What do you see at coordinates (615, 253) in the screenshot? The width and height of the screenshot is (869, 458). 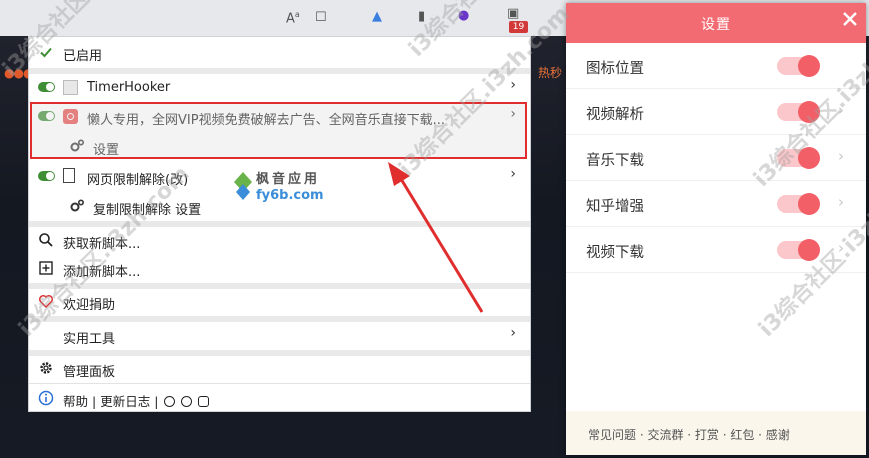 I see `setting-label: 视频下载` at bounding box center [615, 253].